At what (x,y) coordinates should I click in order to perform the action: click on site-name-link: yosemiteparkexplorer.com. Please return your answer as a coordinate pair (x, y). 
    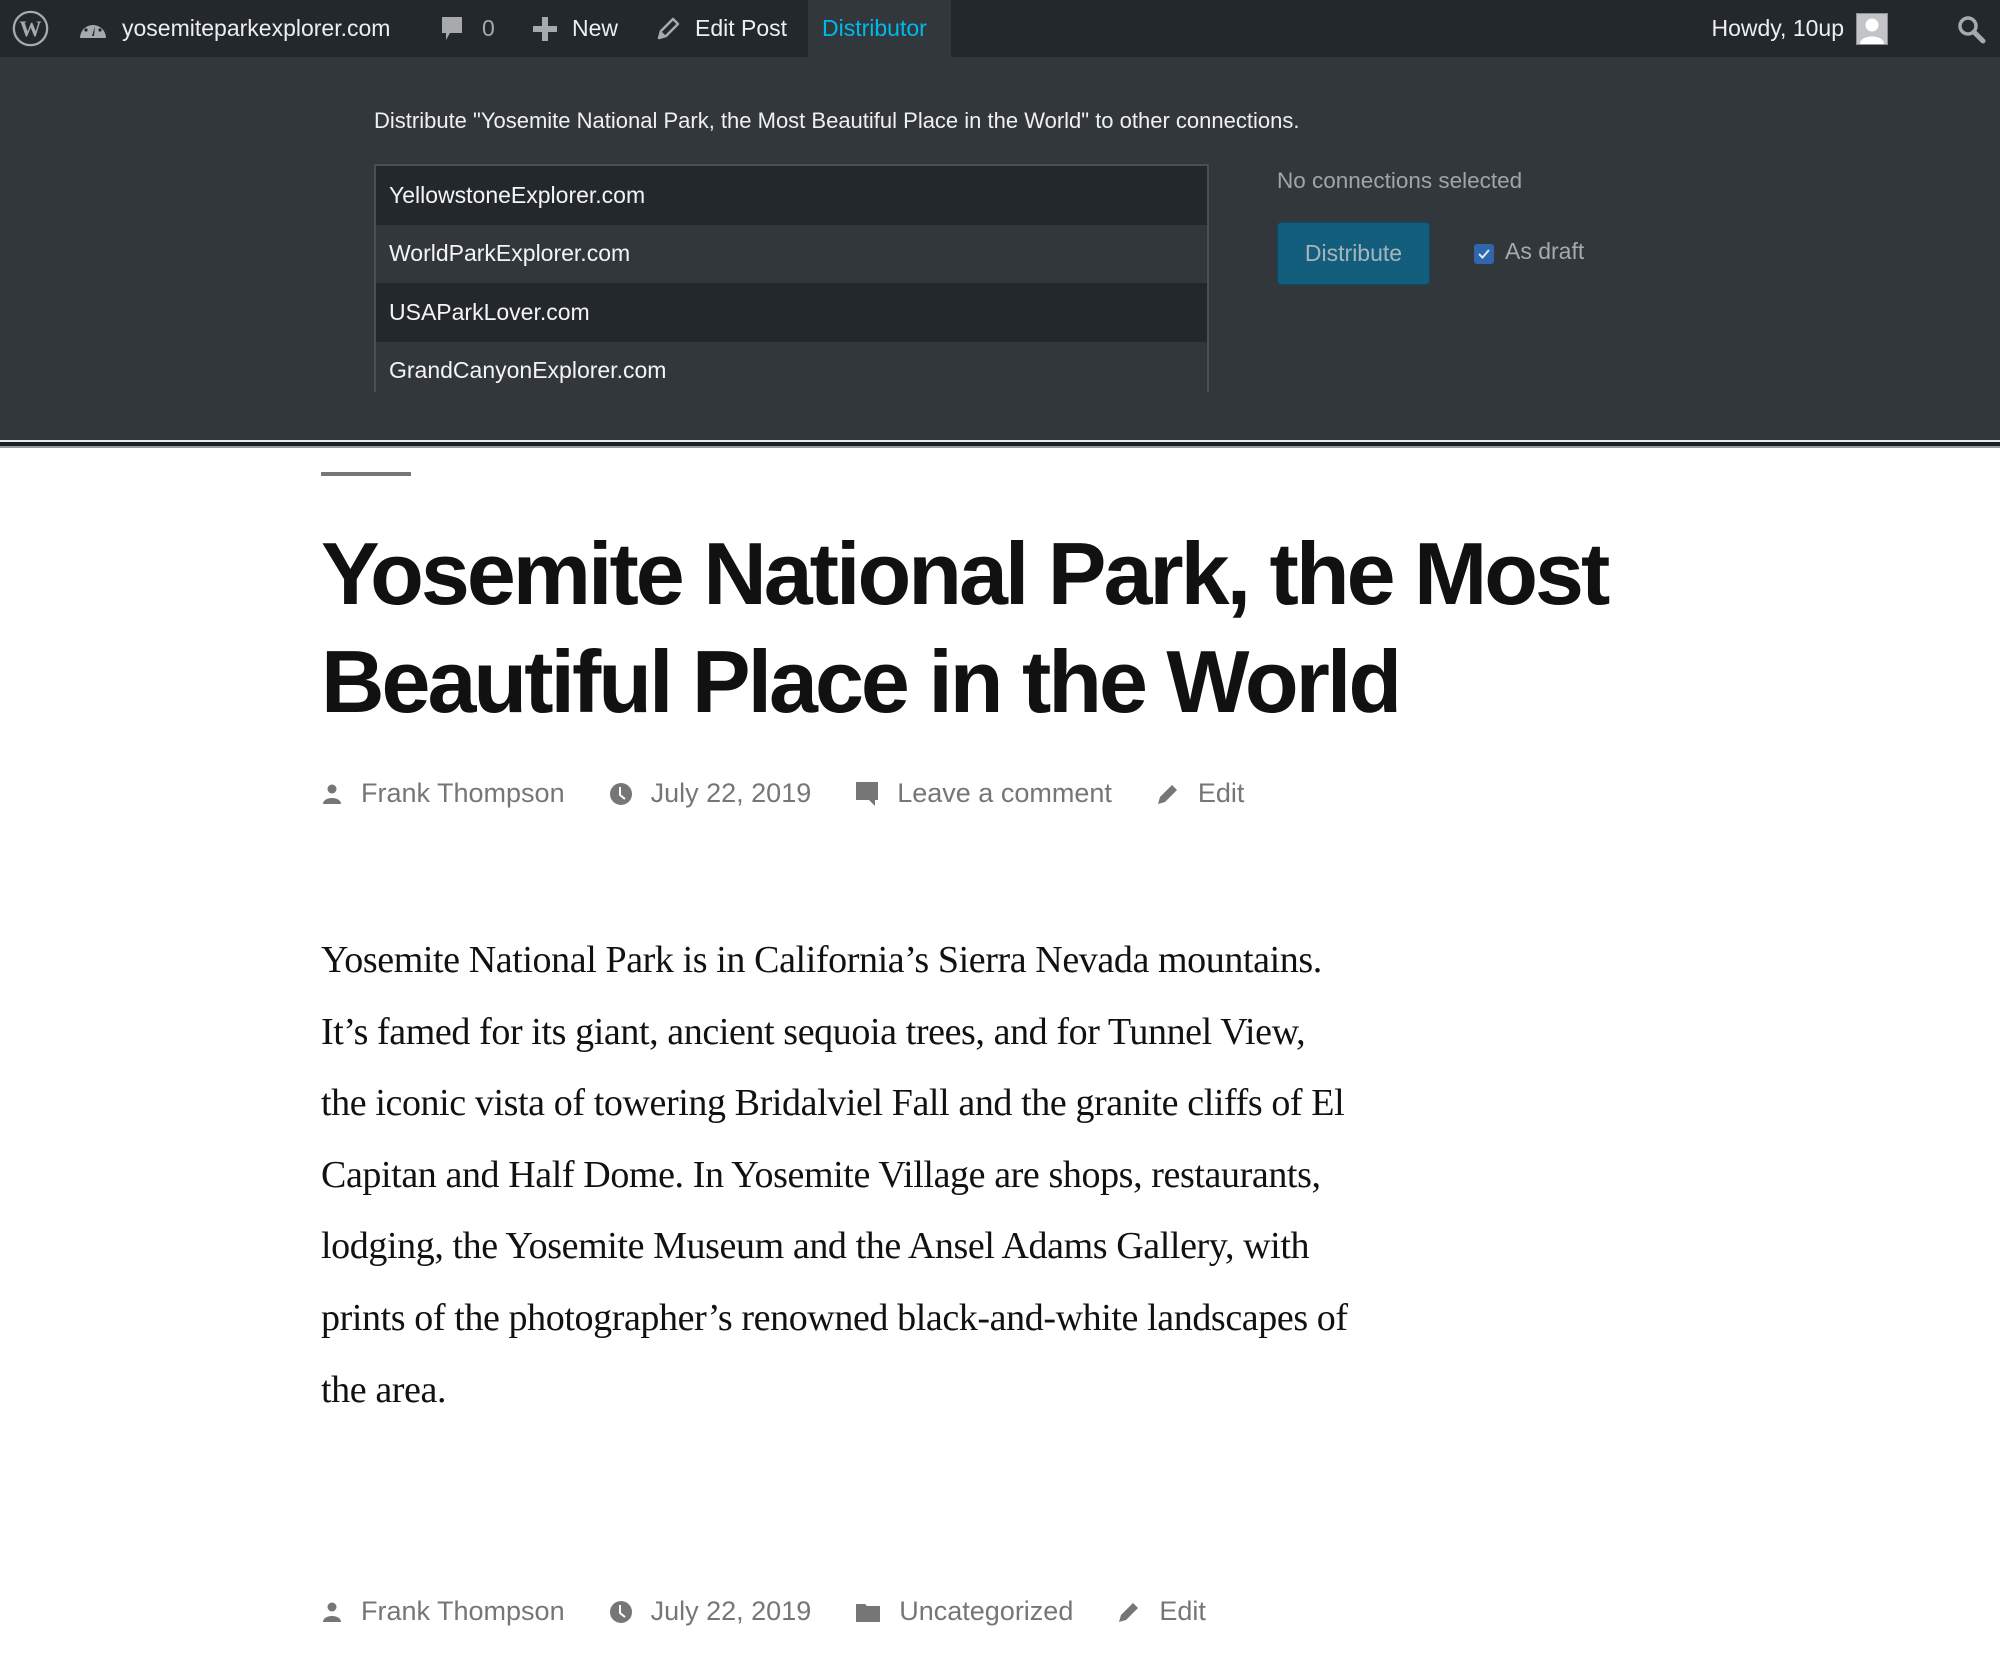
    Looking at the image, I should click on (234, 28).